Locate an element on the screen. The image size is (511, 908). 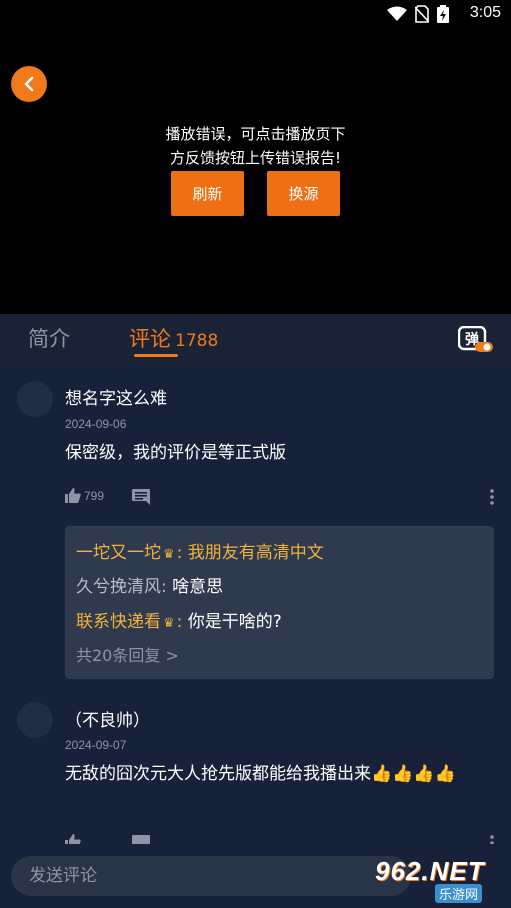
tab-comments-label: 评论 is located at coordinates (150, 339).